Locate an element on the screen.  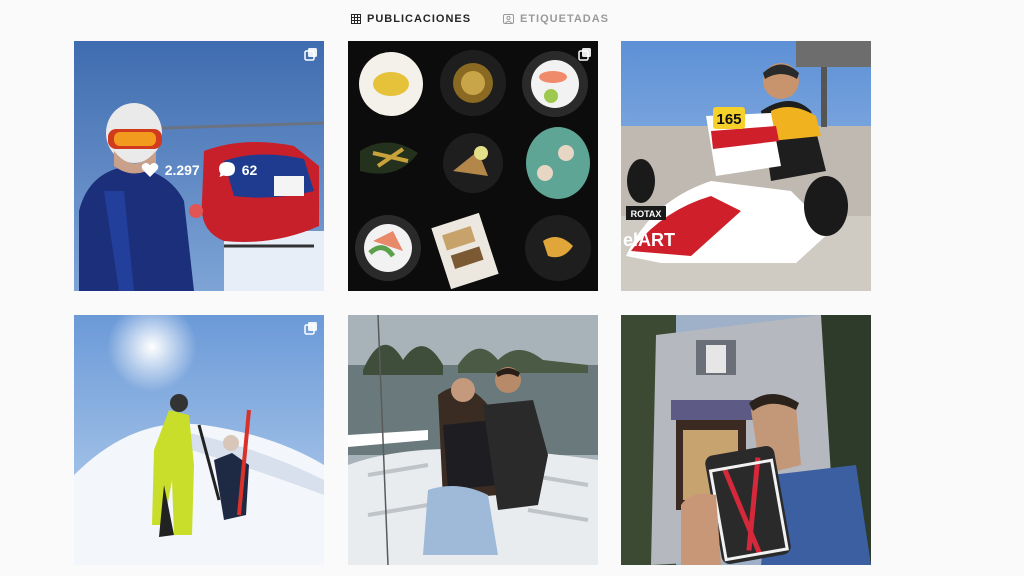
tab-etiquetadas-label: ETIQUETADAS is located at coordinates (565, 19).